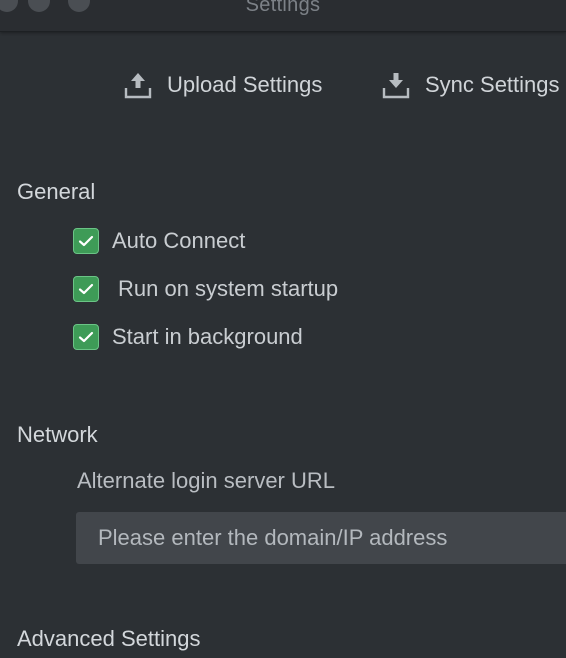 The height and width of the screenshot is (658, 566). I want to click on upload-settings-button: Upload Settings, so click(222, 85).